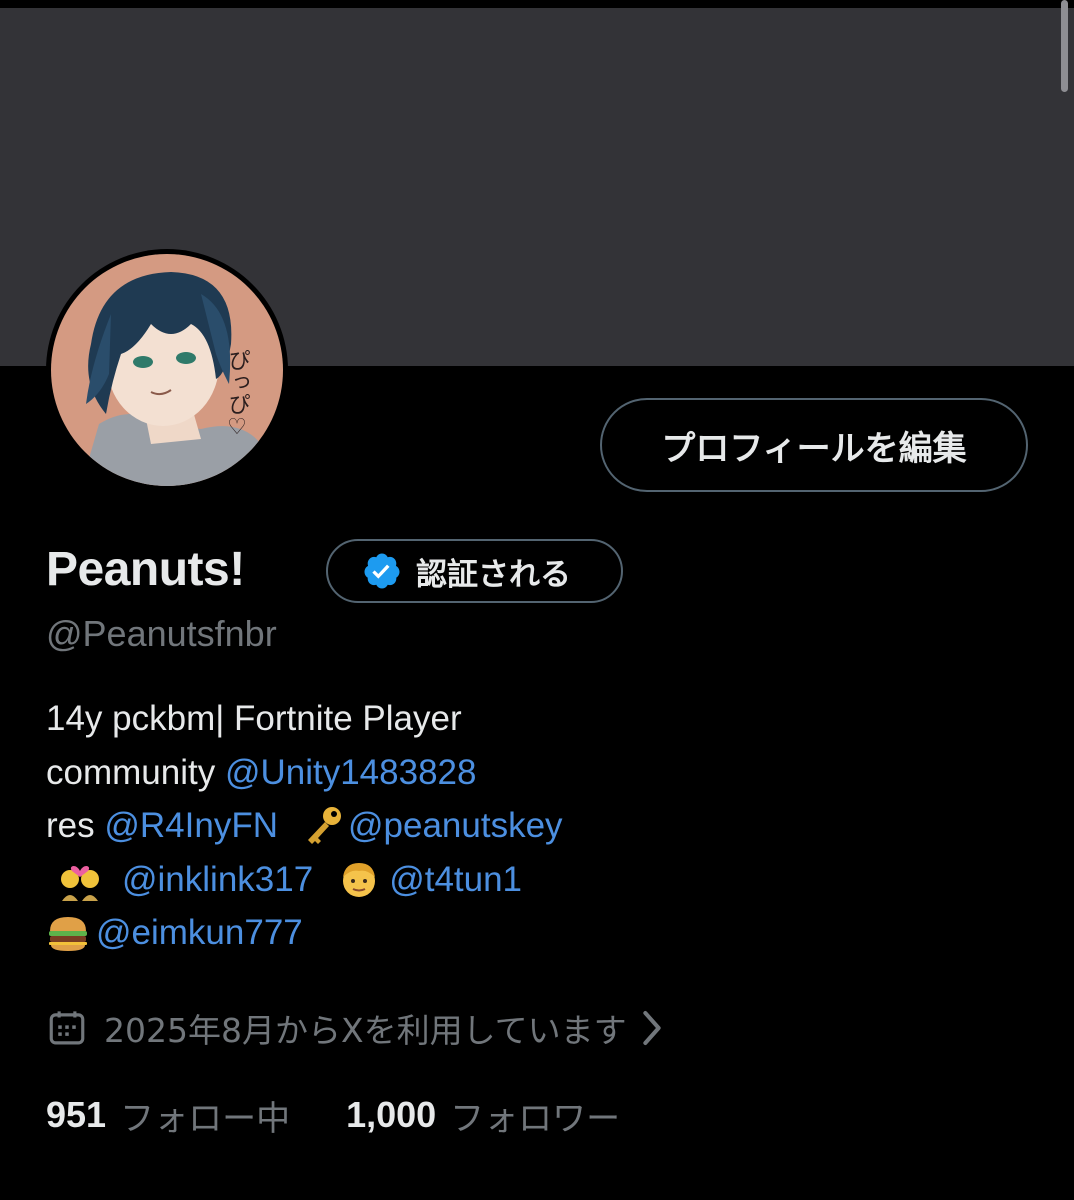  I want to click on display-name: Peanuts!, so click(145, 569).